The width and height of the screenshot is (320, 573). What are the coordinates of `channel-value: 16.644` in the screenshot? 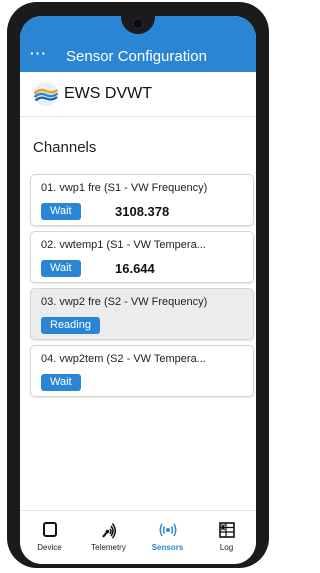 It's located at (135, 268).